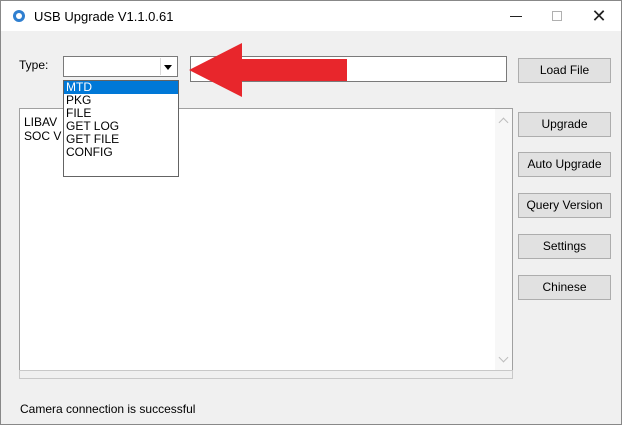  Describe the element at coordinates (41, 122) in the screenshot. I see `log-line-1: LIBAV` at that location.